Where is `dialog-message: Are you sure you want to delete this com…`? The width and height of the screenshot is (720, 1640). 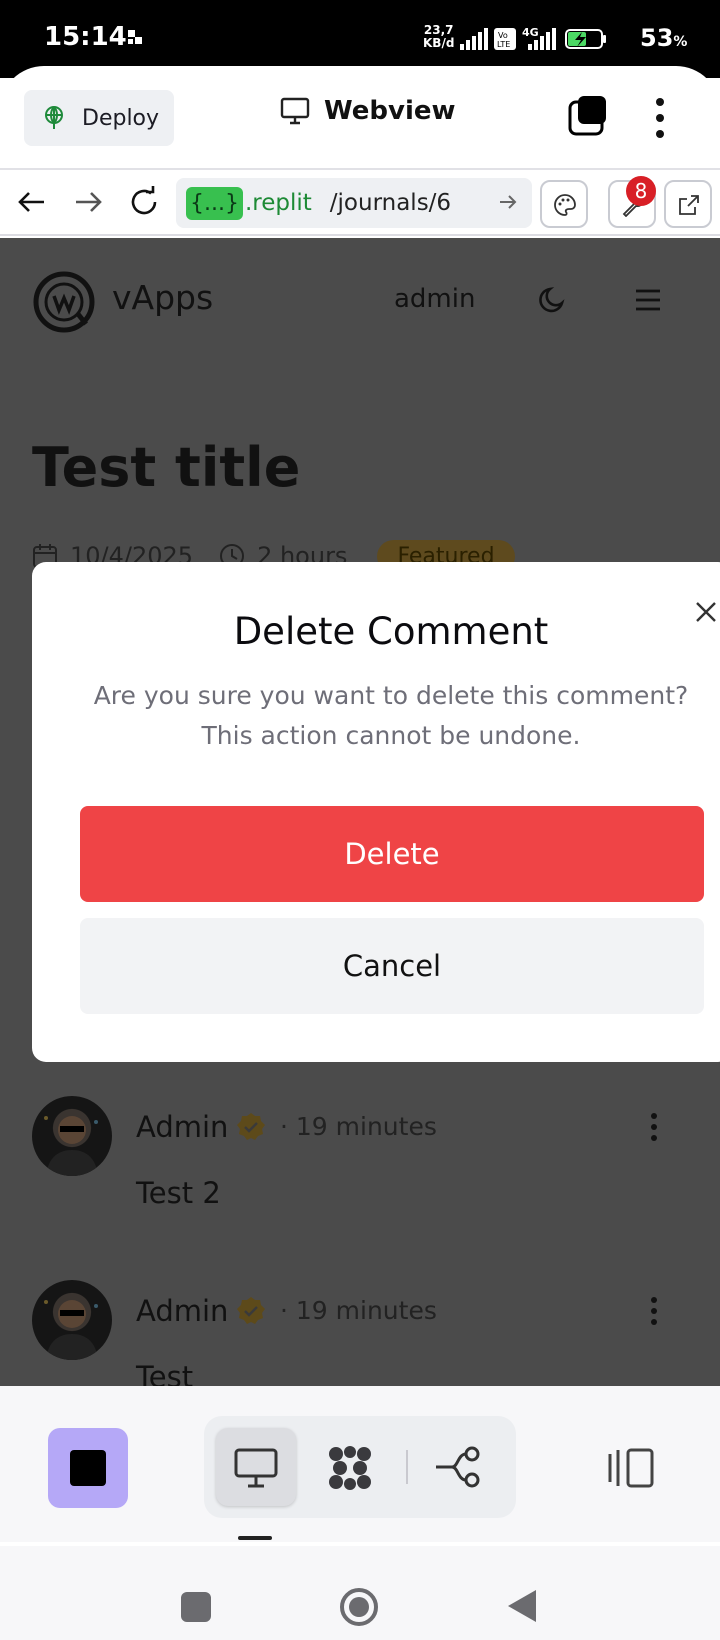
dialog-message: Are you sure you want to delete this com… is located at coordinates (391, 715).